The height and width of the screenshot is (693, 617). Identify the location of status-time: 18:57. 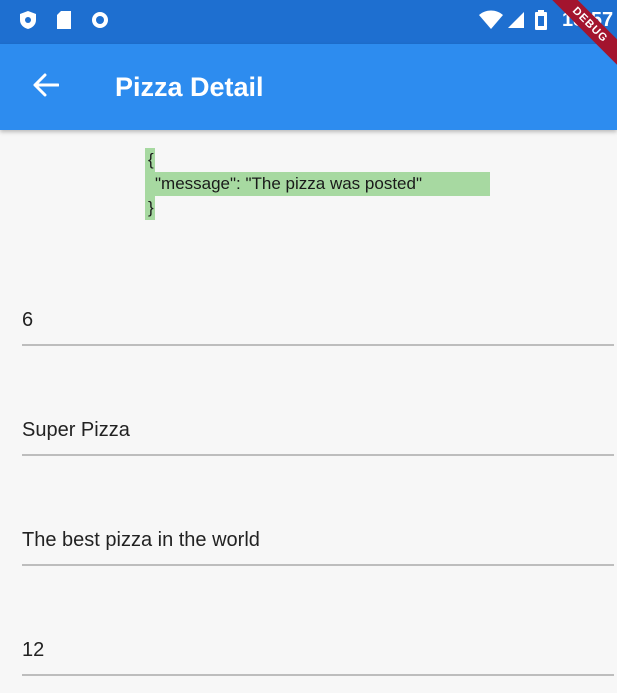
(588, 20).